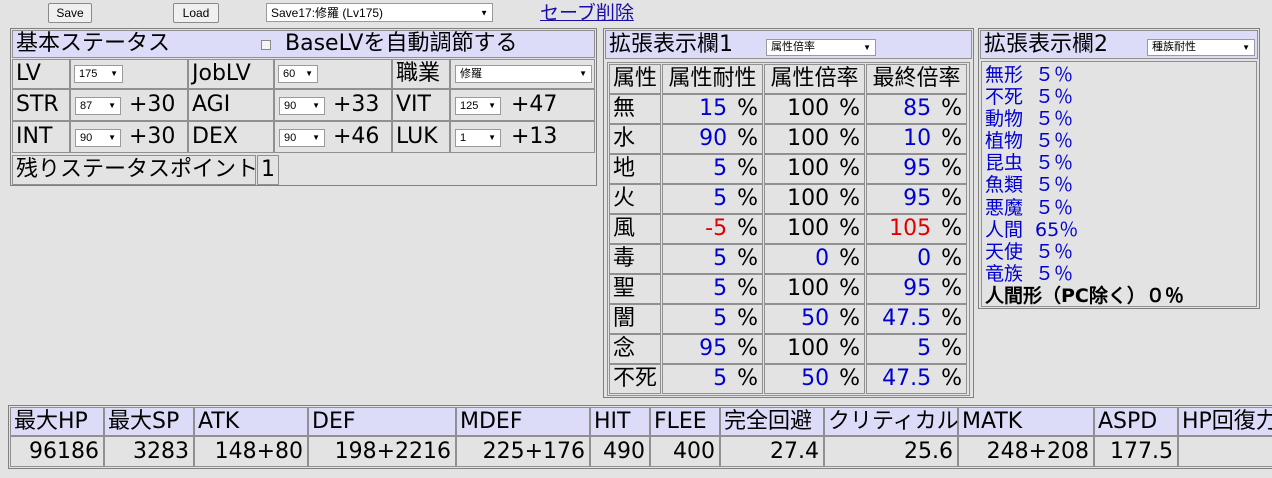 Image resolution: width=1272 pixels, height=478 pixels. Describe the element at coordinates (86, 105) in the screenshot. I see `str-value: 87` at that location.